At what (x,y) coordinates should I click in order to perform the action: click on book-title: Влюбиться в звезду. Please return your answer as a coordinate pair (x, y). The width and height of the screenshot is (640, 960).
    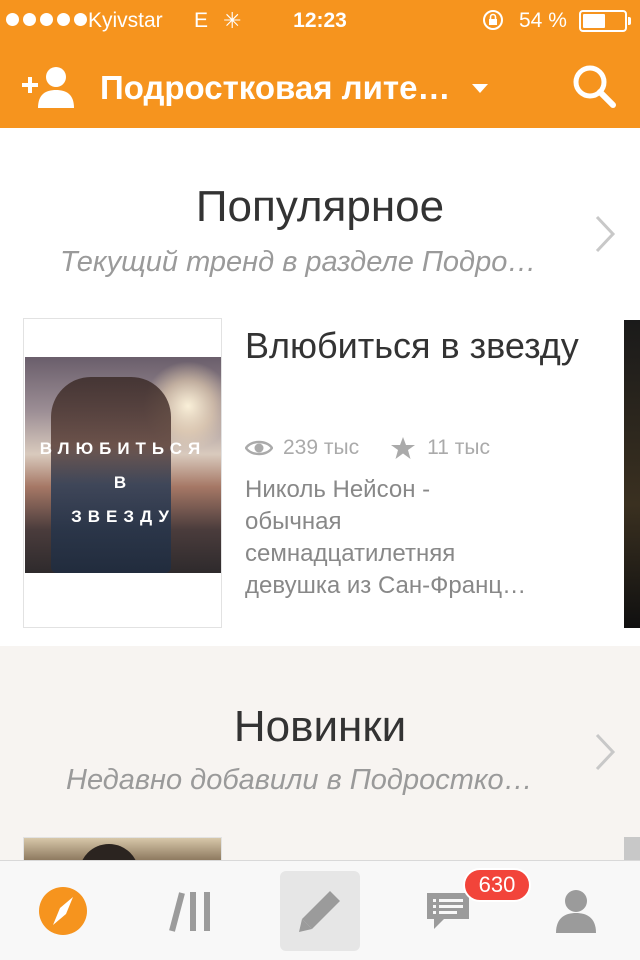
    Looking at the image, I should click on (425, 346).